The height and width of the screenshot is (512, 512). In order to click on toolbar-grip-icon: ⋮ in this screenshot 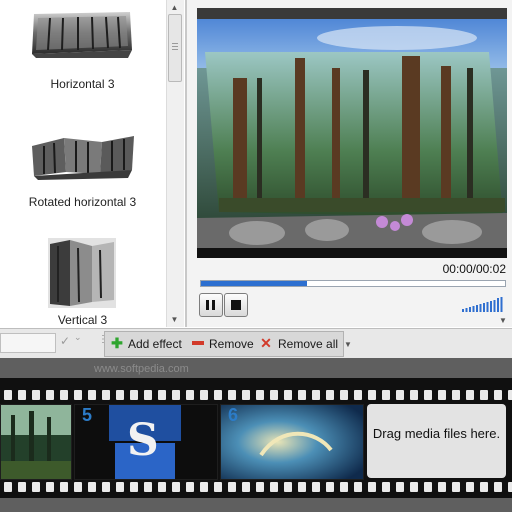, I will do `click(103, 339)`.